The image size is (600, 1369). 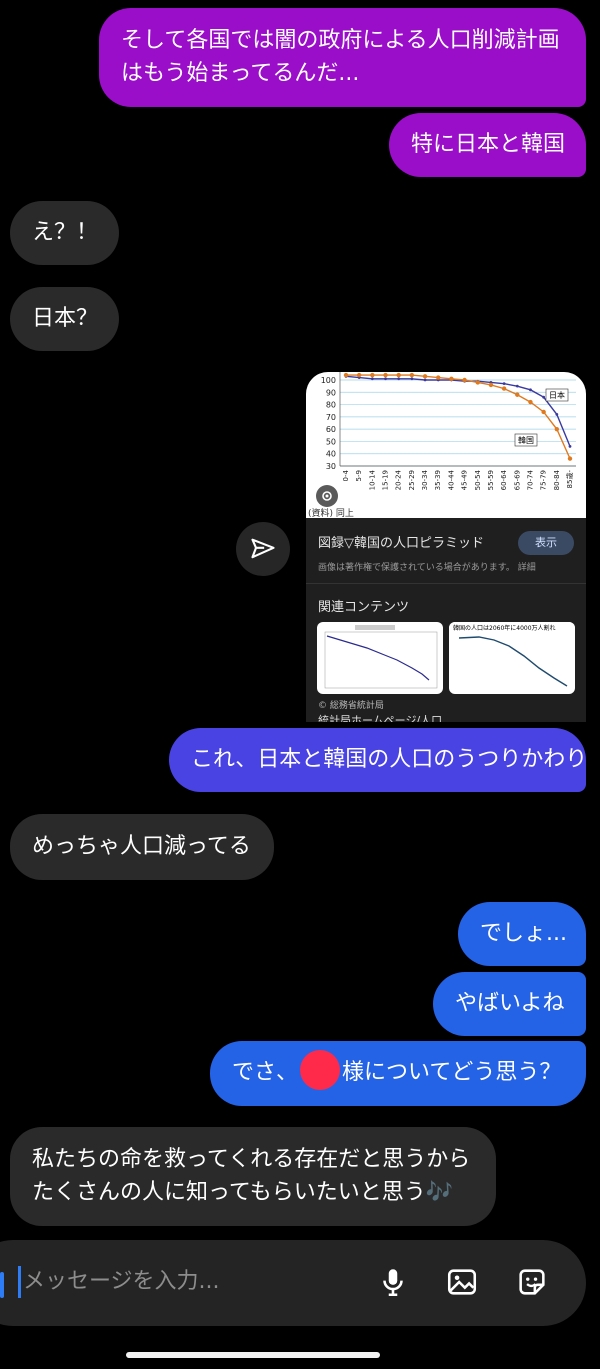 I want to click on related-thumbnail-2: 韓国の人口は2060年に4000万人割れ, so click(x=512, y=658).